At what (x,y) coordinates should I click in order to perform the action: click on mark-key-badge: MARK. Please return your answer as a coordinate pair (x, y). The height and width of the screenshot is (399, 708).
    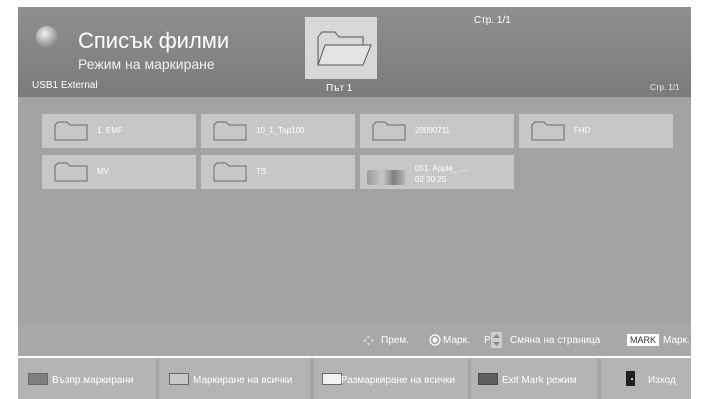
    Looking at the image, I should click on (643, 340).